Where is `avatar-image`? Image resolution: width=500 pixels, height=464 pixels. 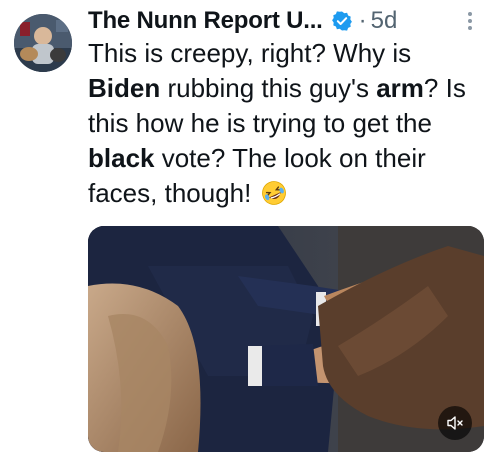 avatar-image is located at coordinates (43, 43).